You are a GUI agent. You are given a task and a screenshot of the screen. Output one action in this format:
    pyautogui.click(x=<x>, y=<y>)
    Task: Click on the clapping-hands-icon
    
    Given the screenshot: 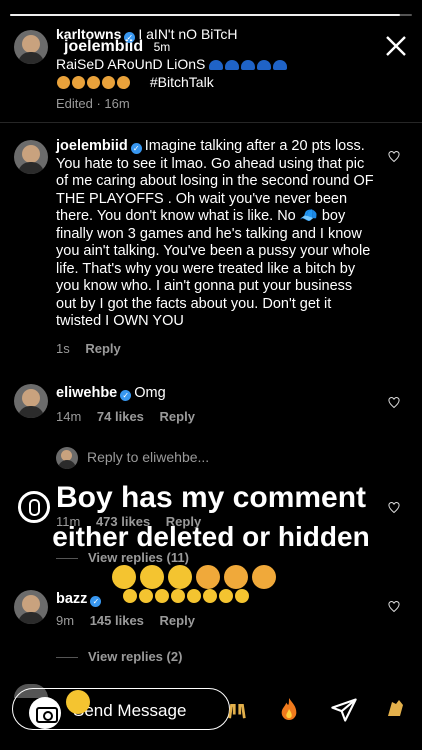 What is the action you would take?
    pyautogui.click(x=395, y=708)
    